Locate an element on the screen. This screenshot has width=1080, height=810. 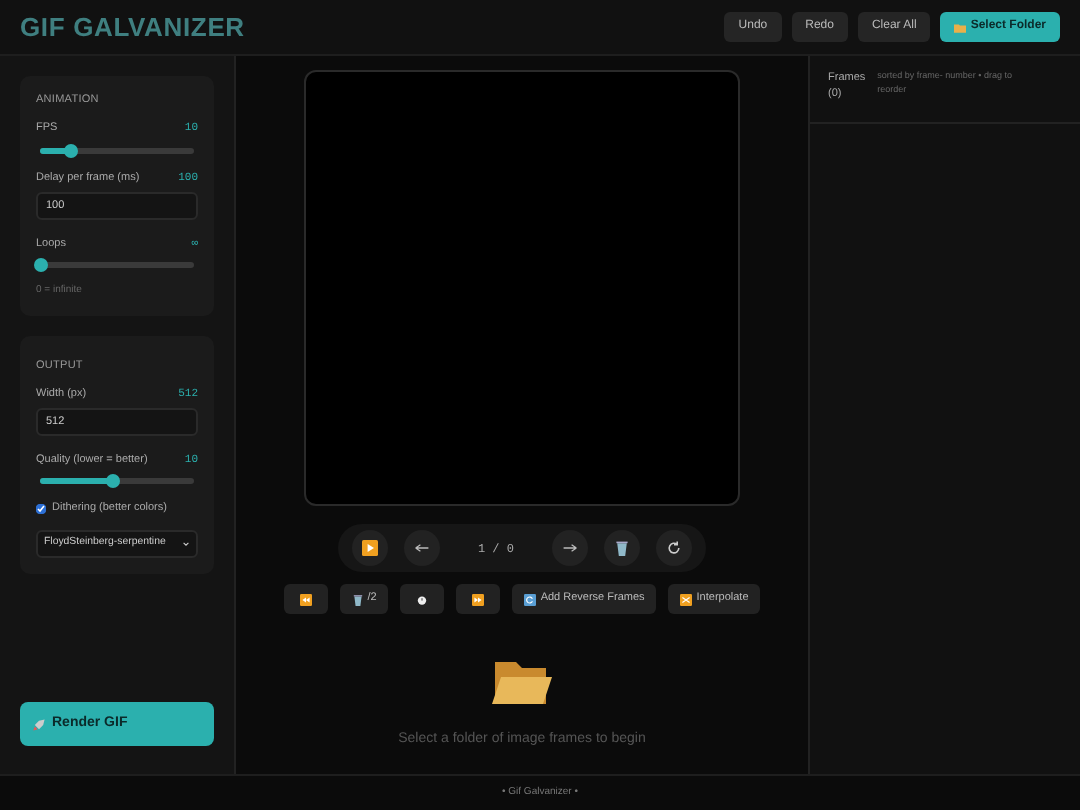
right-arrow-icon is located at coordinates (570, 548).